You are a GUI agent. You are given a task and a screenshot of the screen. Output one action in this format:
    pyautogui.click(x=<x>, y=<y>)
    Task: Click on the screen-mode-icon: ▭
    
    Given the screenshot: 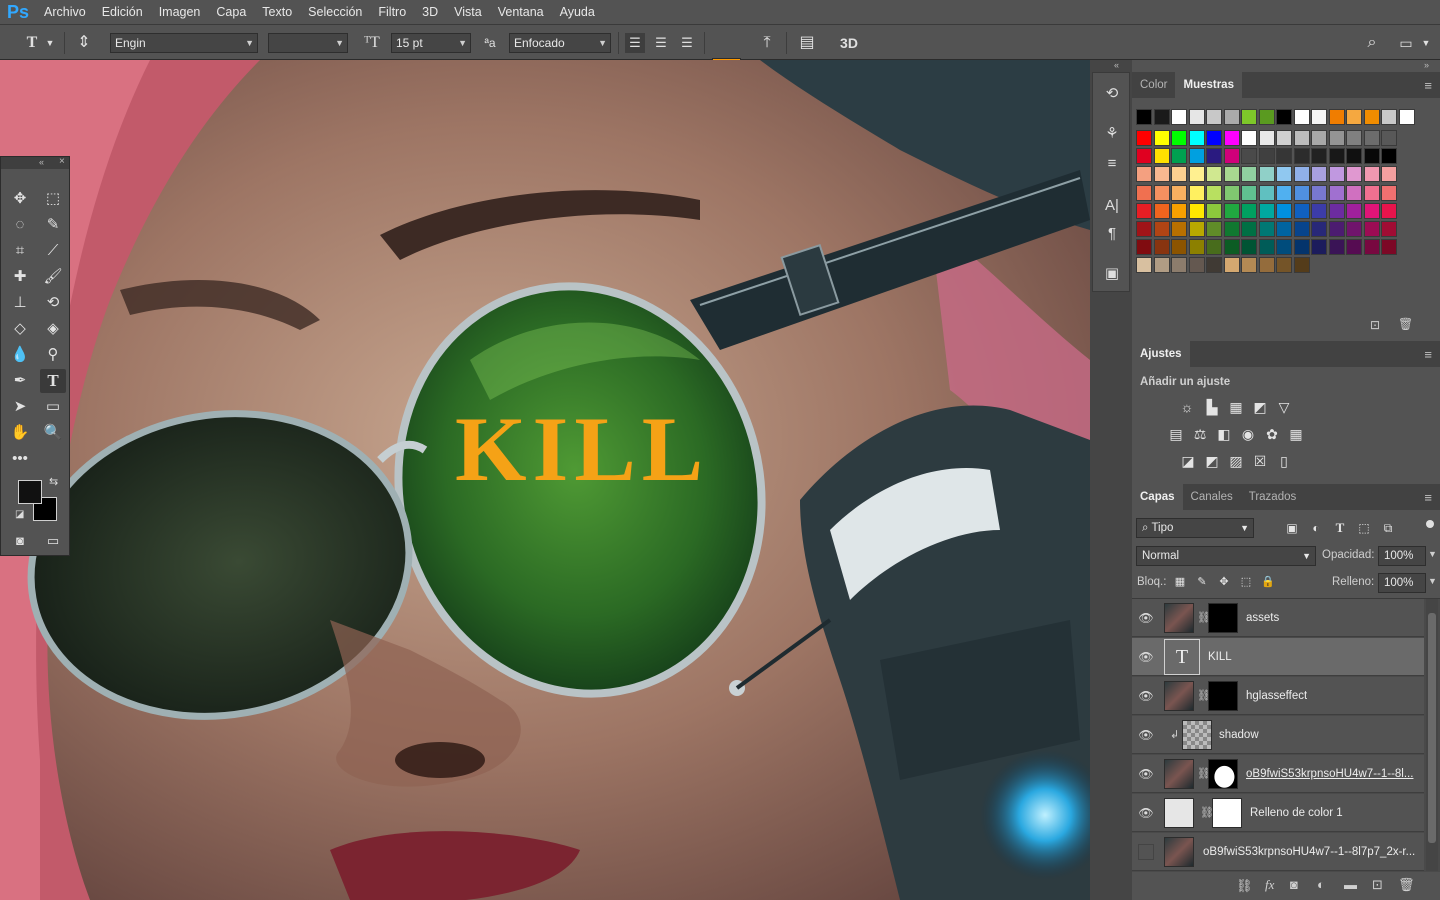 What is the action you would take?
    pyautogui.click(x=53, y=541)
    